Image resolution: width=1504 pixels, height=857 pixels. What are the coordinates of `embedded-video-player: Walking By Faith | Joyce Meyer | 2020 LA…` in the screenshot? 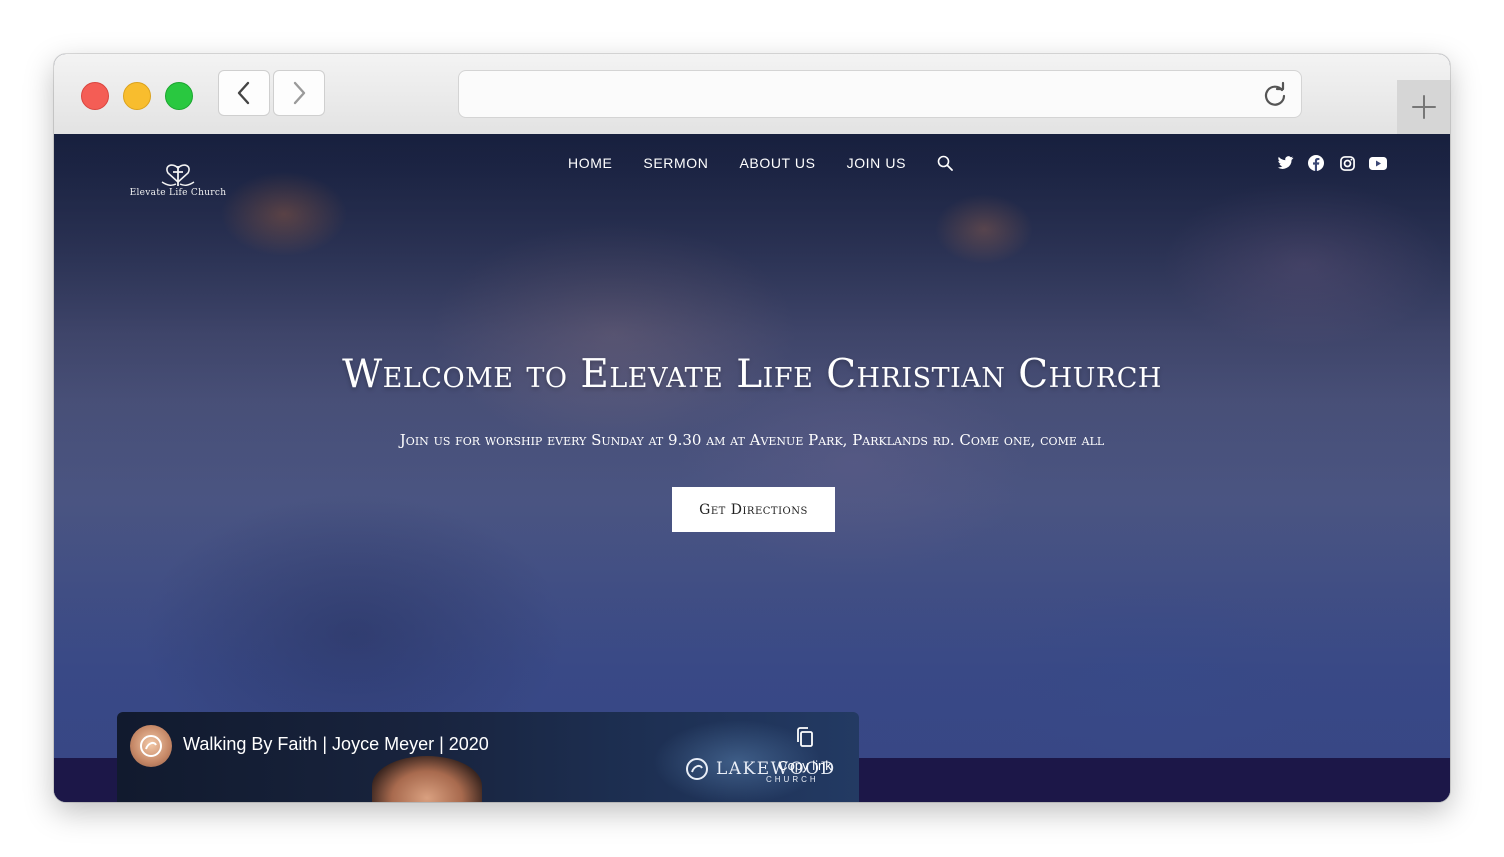 It's located at (488, 757).